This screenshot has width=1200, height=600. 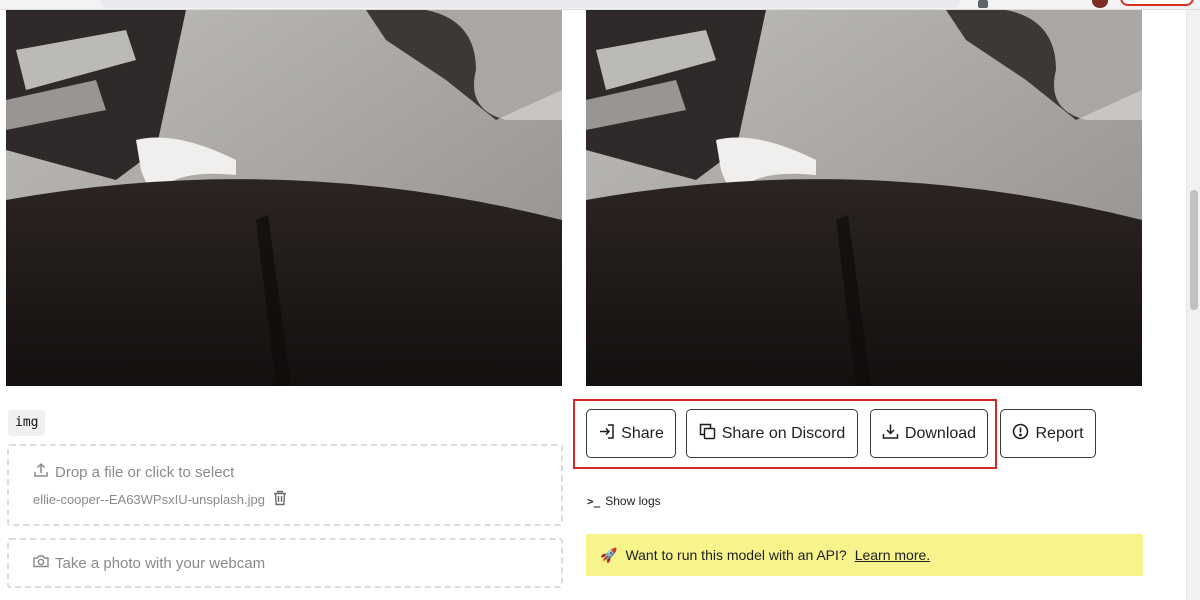 I want to click on share-button: Share, so click(x=631, y=433).